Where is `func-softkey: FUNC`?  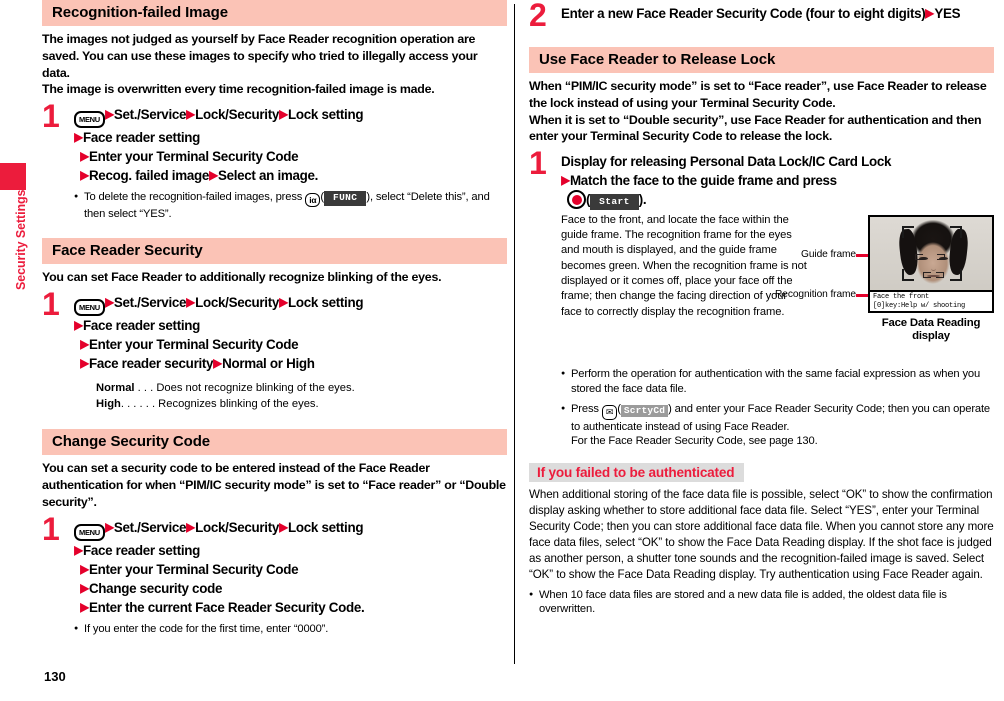
func-softkey: FUNC is located at coordinates (345, 198).